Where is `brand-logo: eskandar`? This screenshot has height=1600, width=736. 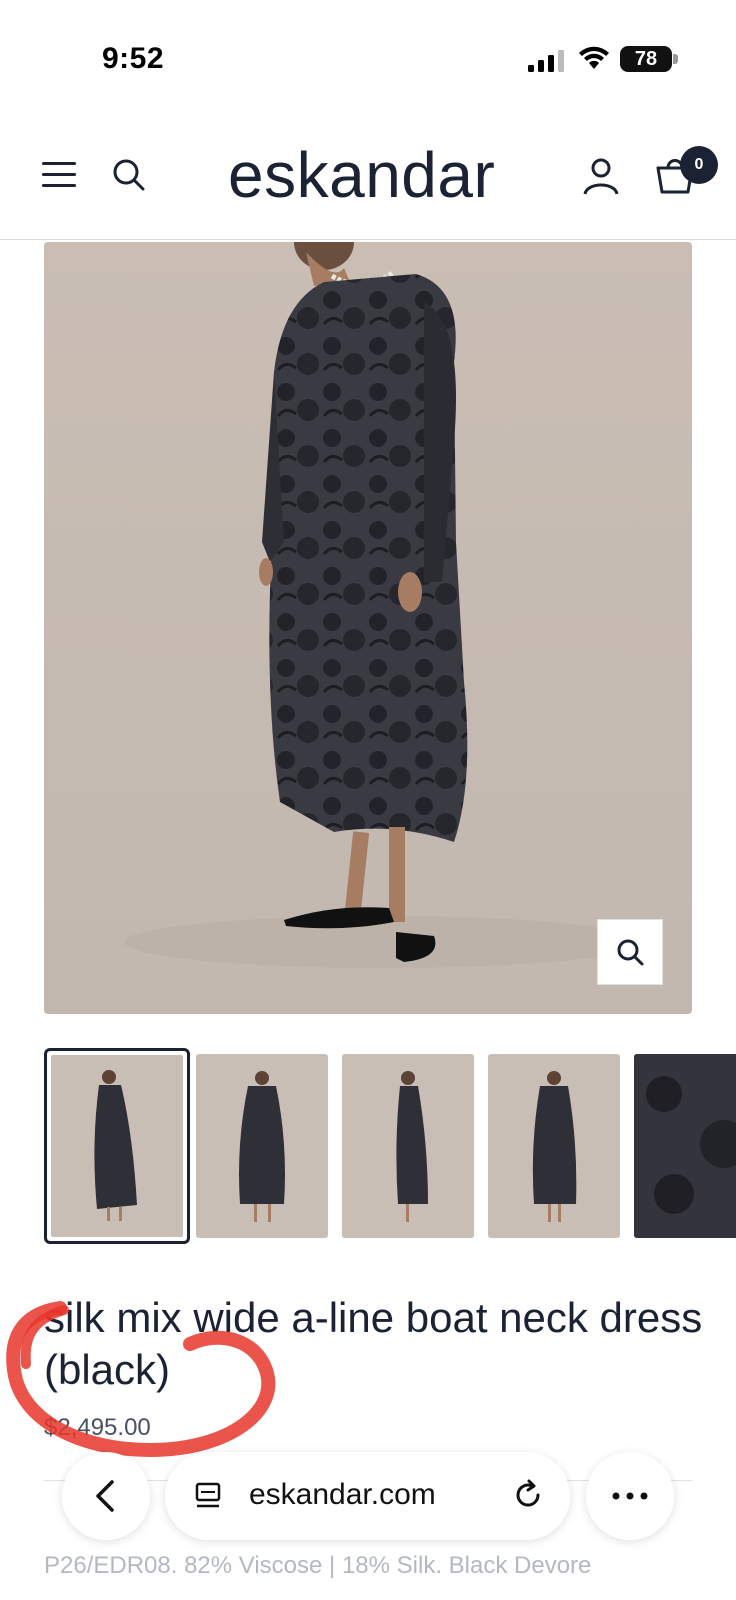
brand-logo: eskandar is located at coordinates (361, 175).